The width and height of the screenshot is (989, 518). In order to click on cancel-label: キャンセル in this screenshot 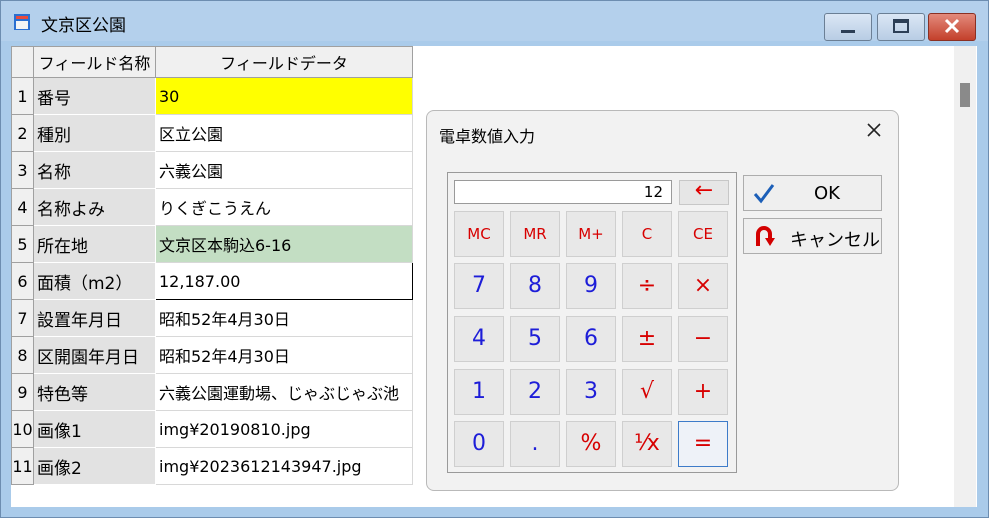, I will do `click(835, 240)`.